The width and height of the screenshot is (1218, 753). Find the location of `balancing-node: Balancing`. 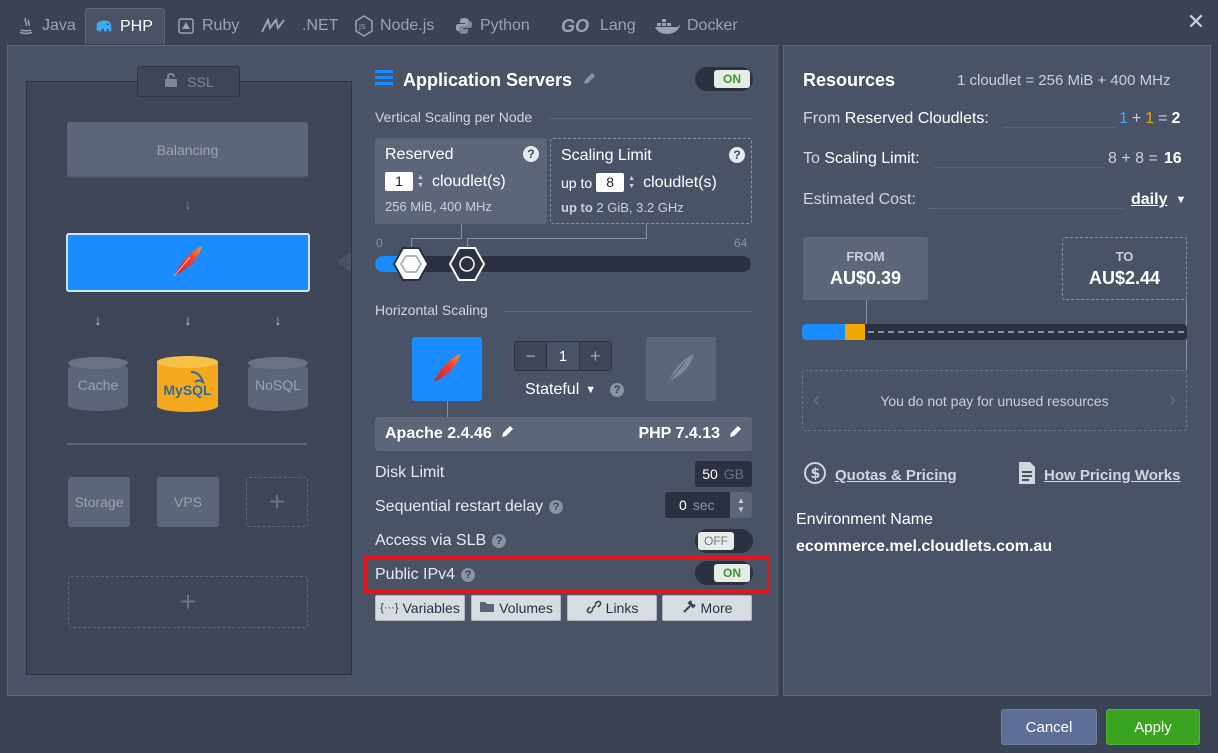

balancing-node: Balancing is located at coordinates (187, 150).